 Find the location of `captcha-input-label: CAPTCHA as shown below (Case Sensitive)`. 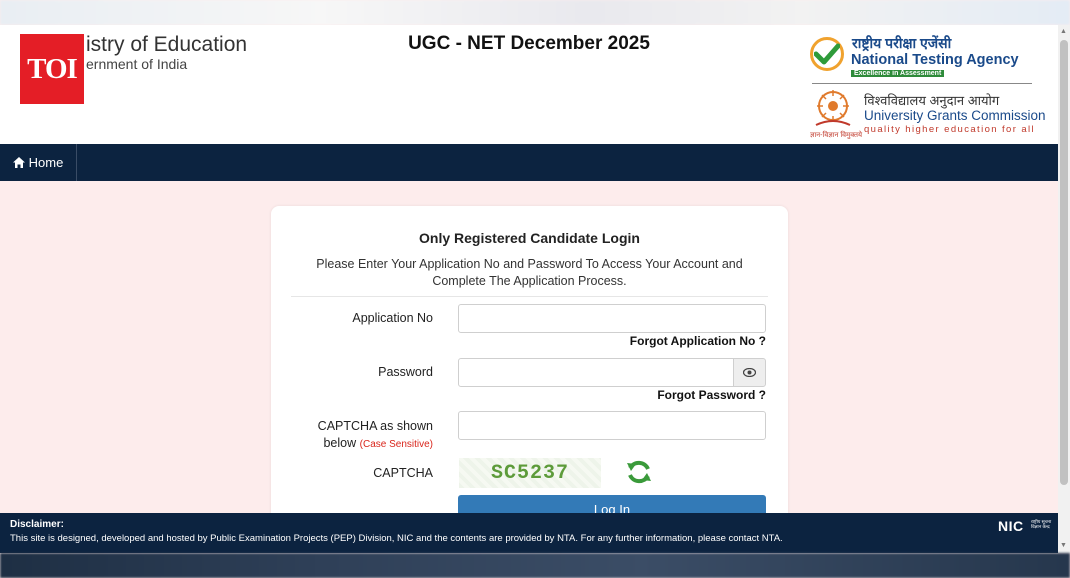

captcha-input-label: CAPTCHA as shown below (Case Sensitive) is located at coordinates (352, 435).